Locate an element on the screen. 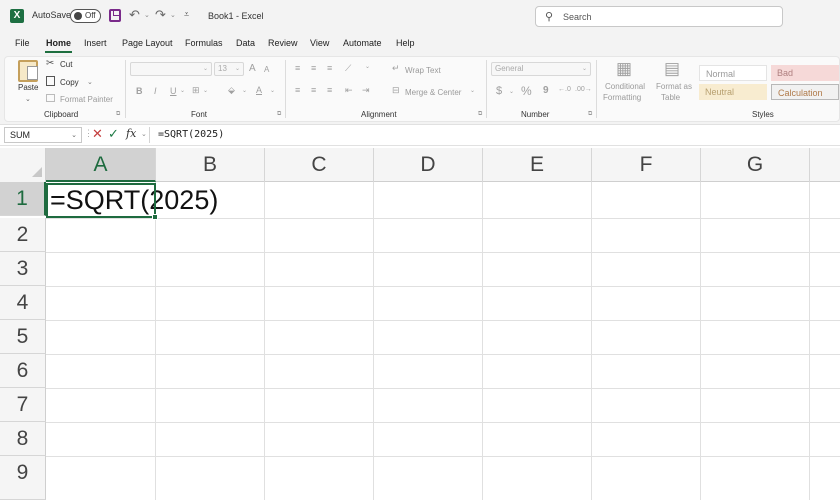 This screenshot has height=500, width=840. conditional-formatting-icon: ▦ is located at coordinates (624, 69).